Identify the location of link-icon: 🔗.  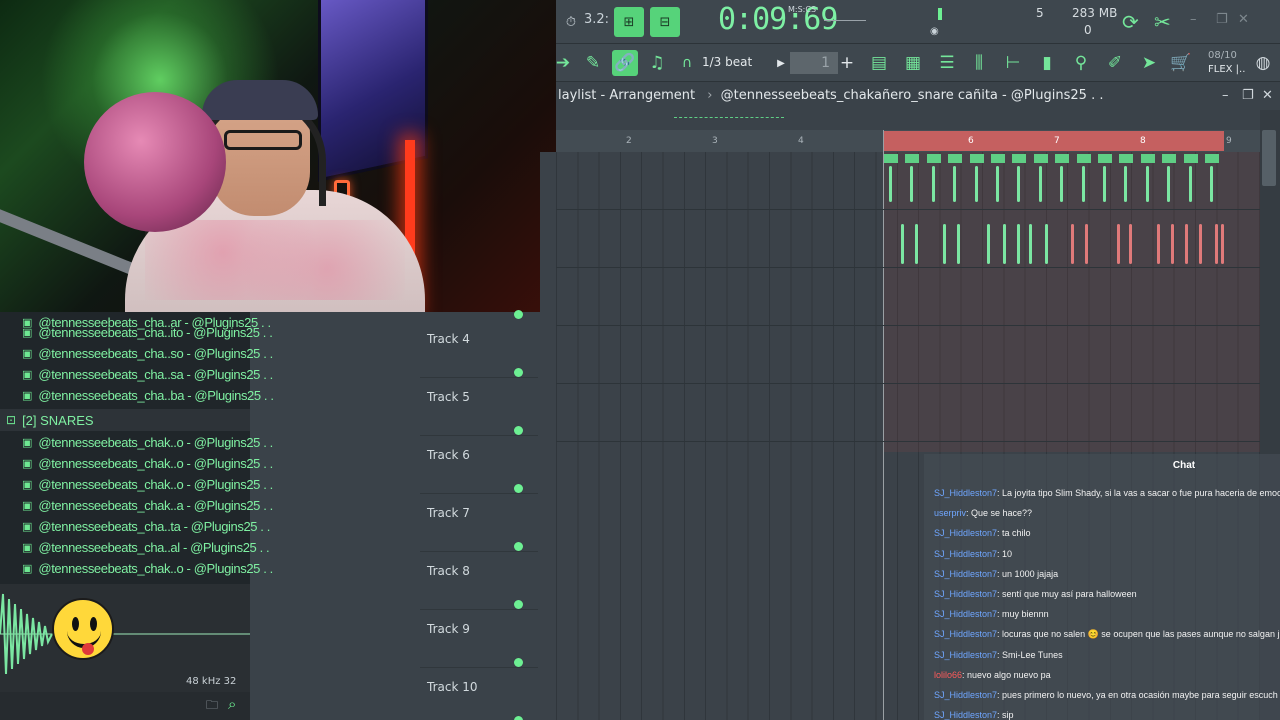
(625, 63).